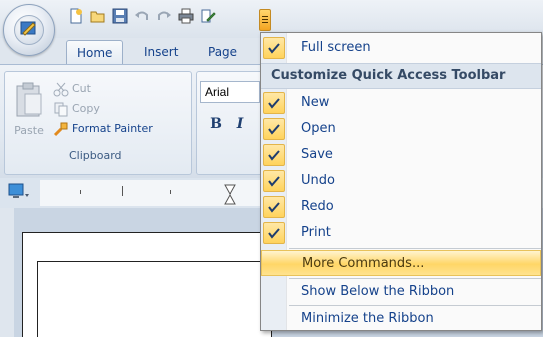 The width and height of the screenshot is (543, 337). I want to click on menu-item-show-below-ribbon: Show Below the Ribbon, so click(401, 292).